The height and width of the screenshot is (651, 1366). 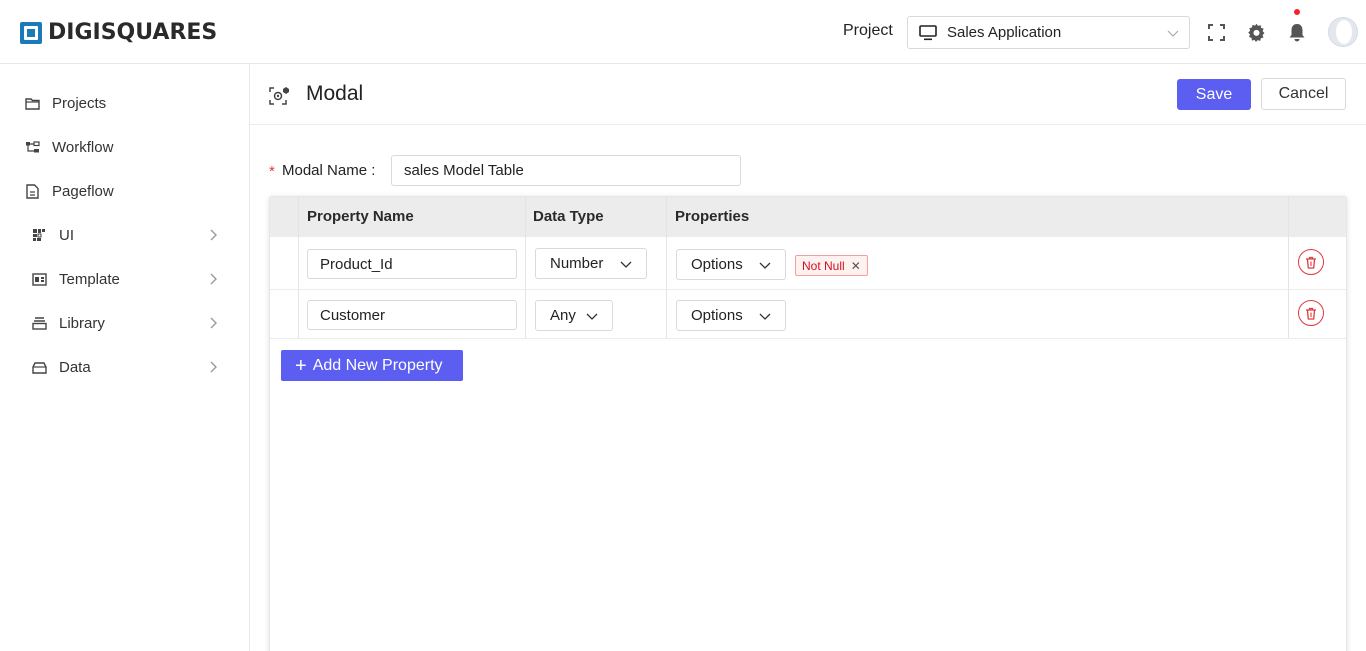 I want to click on data-type-select: Any, so click(x=574, y=315).